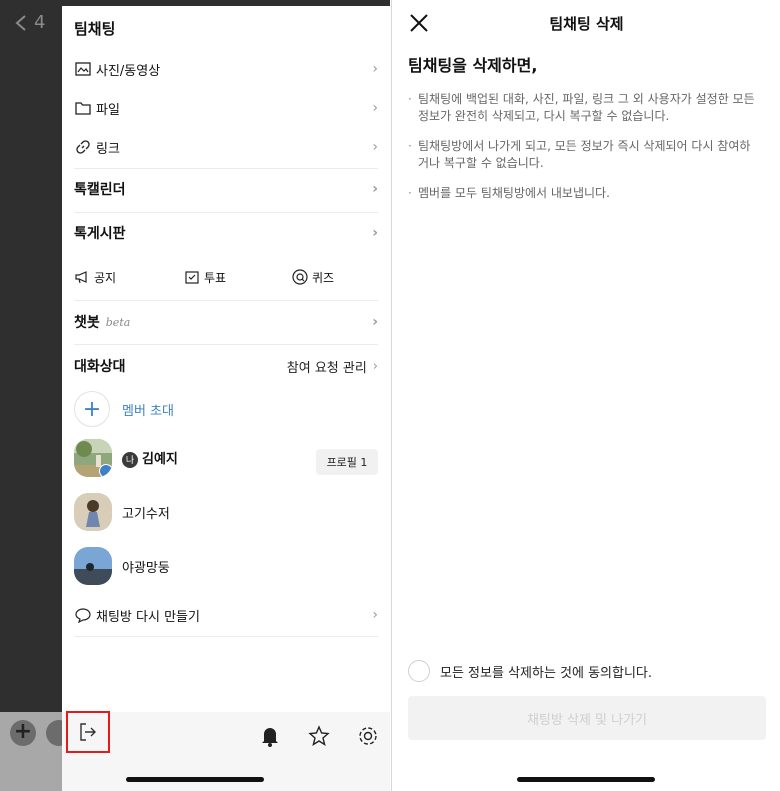 The height and width of the screenshot is (791, 780). I want to click on folder-icon, so click(83, 108).